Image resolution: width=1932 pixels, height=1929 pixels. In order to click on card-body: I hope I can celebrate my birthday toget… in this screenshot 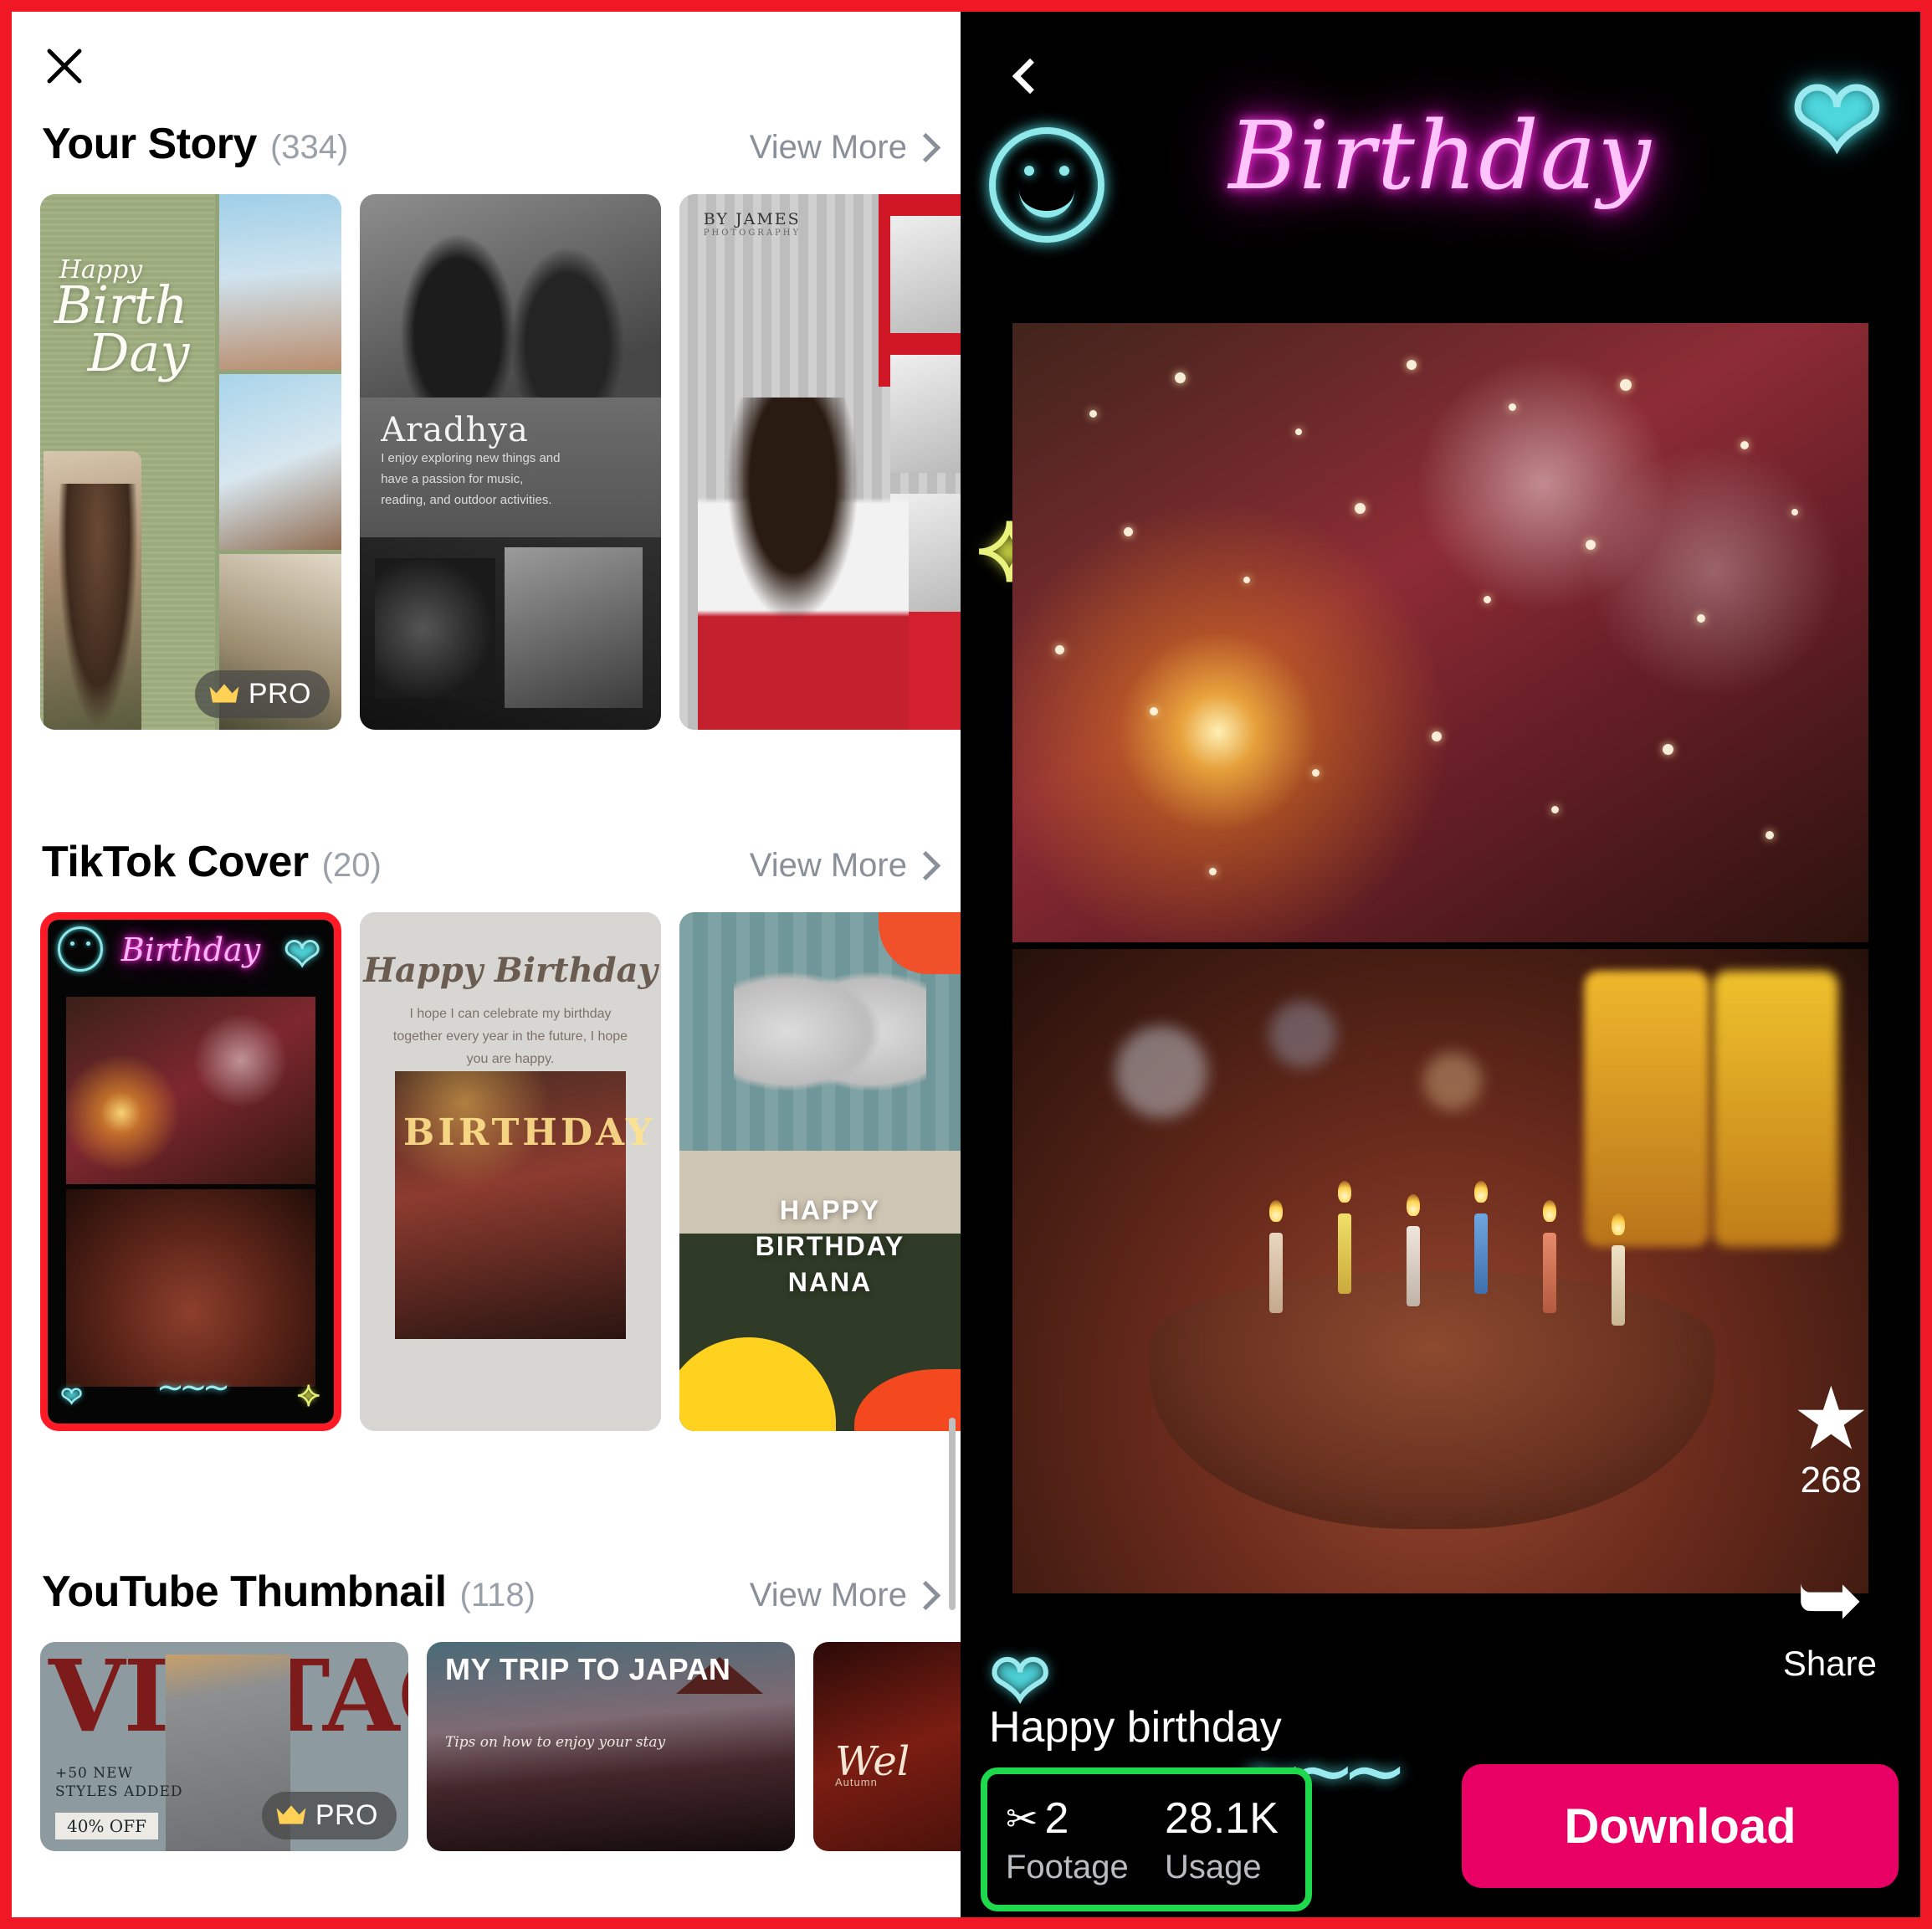, I will do `click(510, 1037)`.